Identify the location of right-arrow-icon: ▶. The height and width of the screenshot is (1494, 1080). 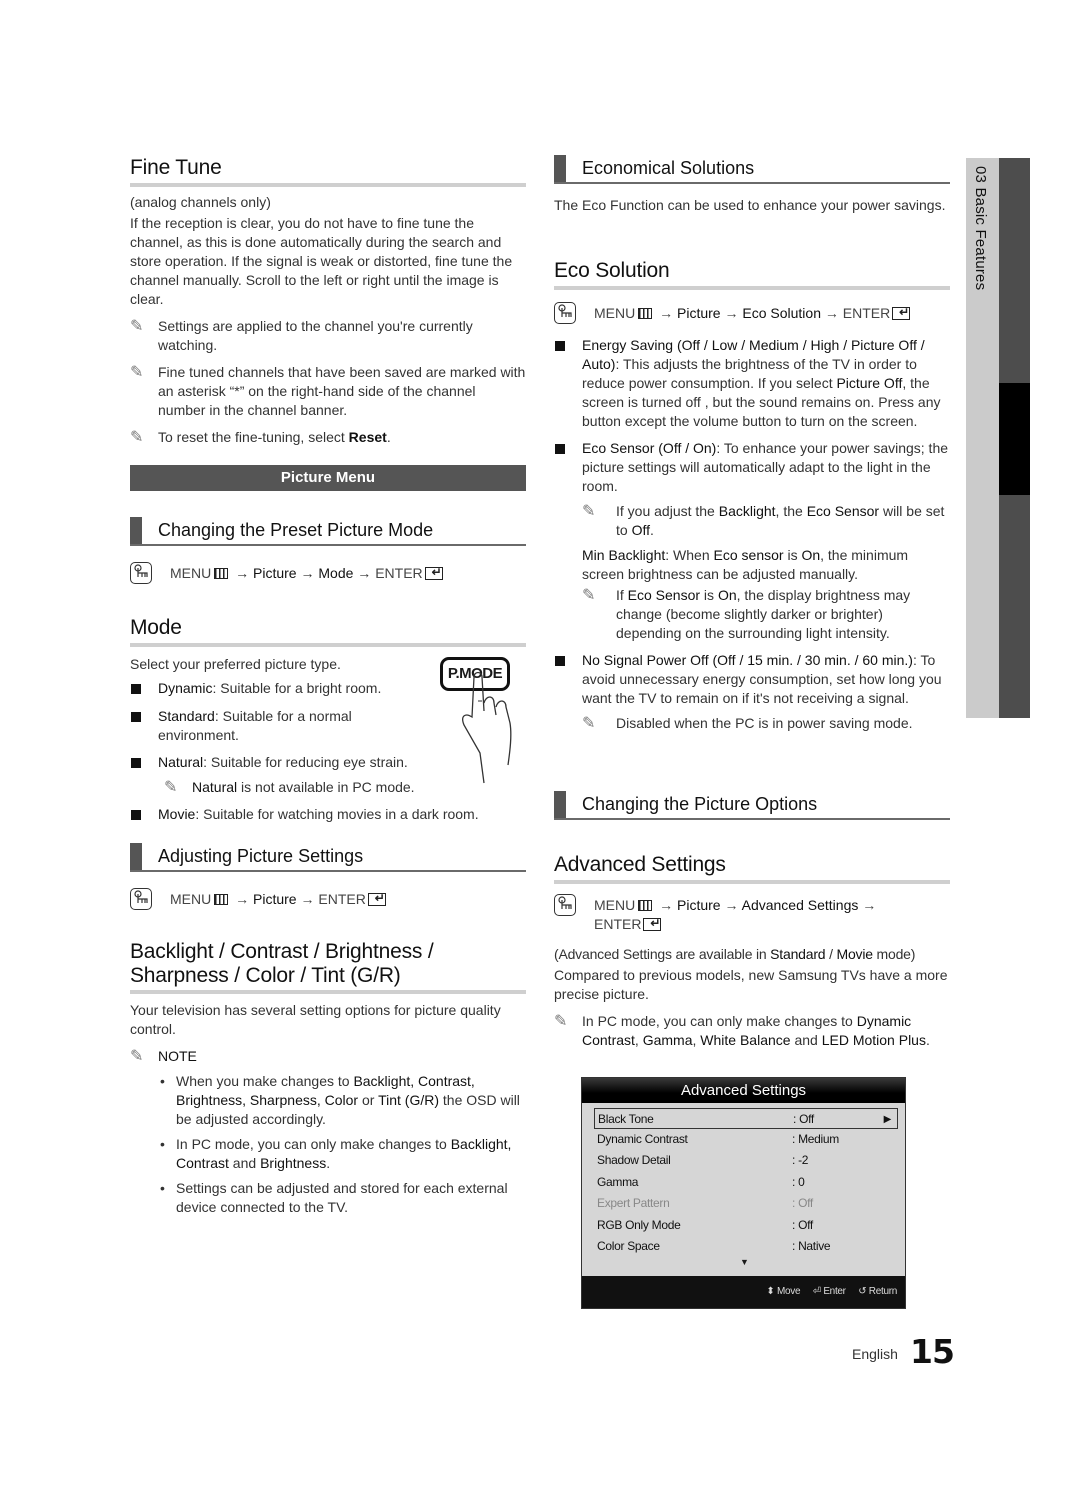
(887, 1119).